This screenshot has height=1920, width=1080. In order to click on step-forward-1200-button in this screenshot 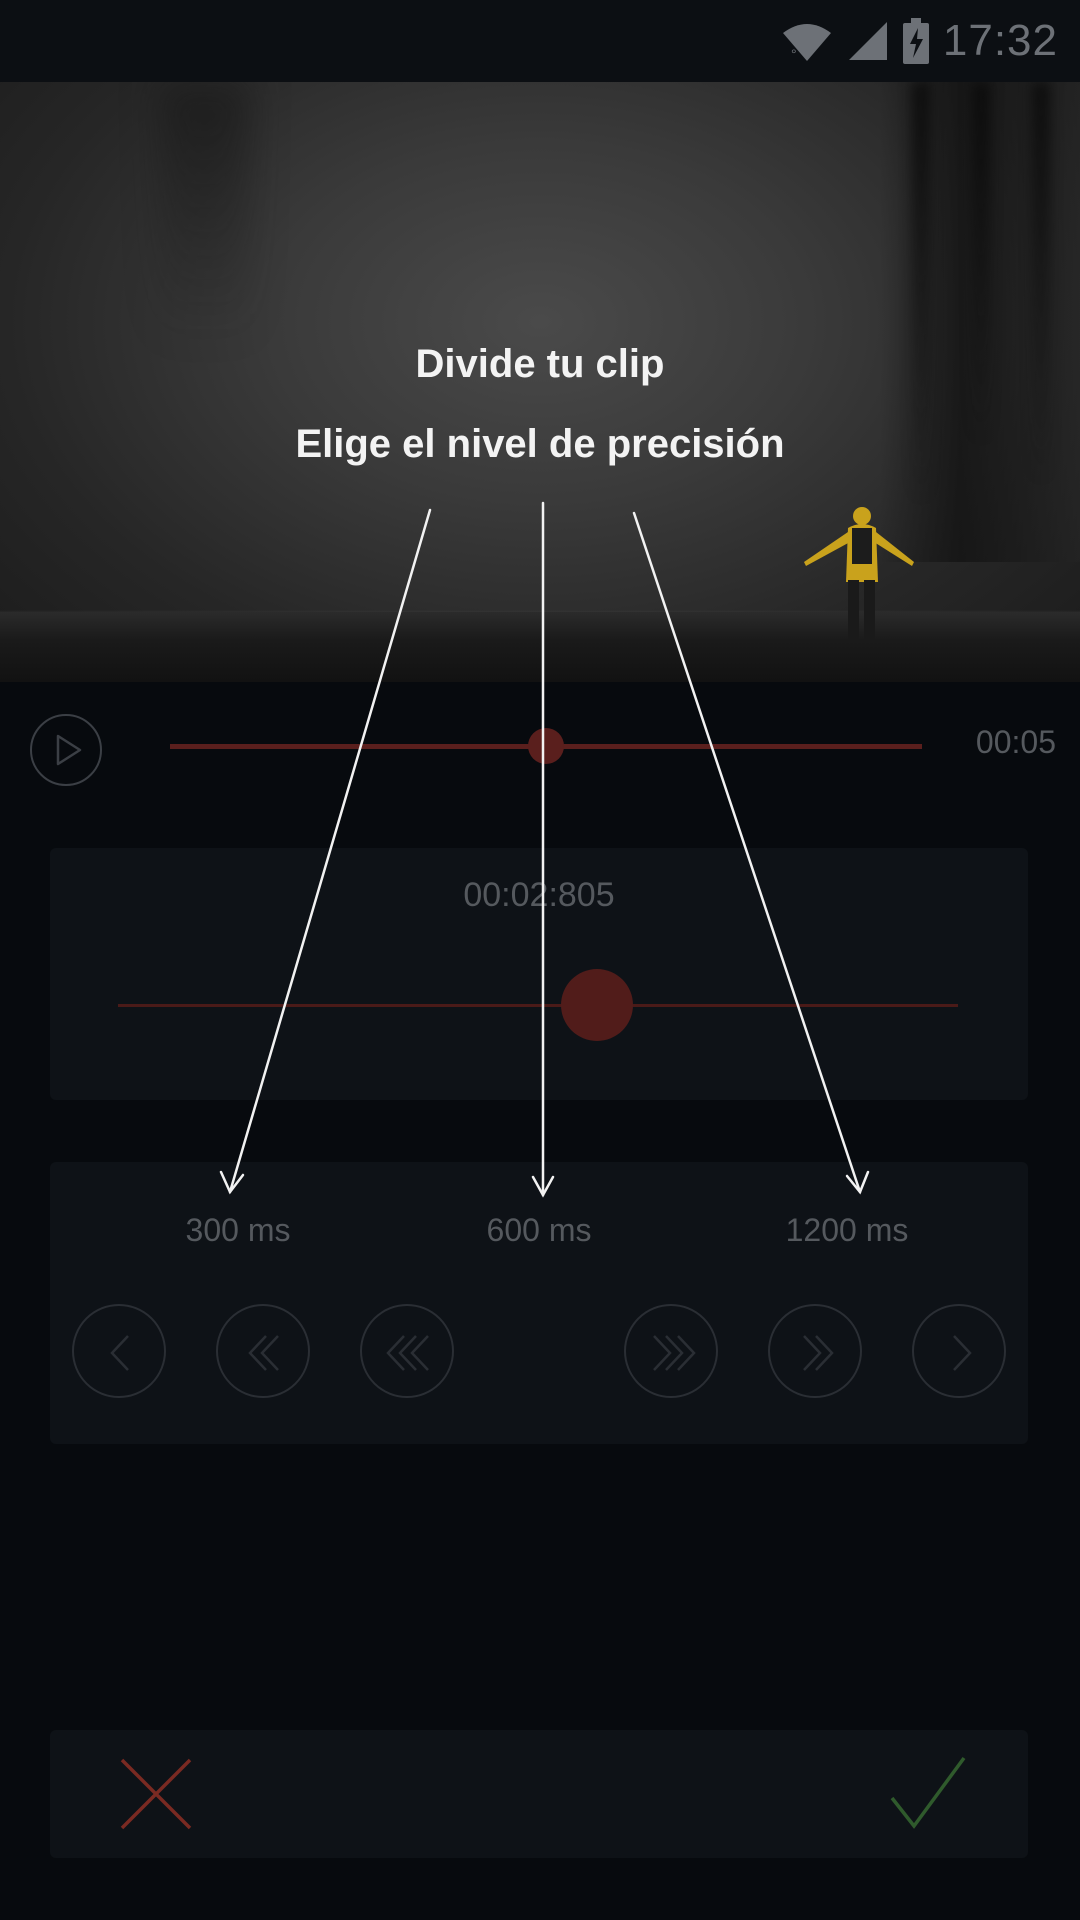, I will do `click(671, 1351)`.